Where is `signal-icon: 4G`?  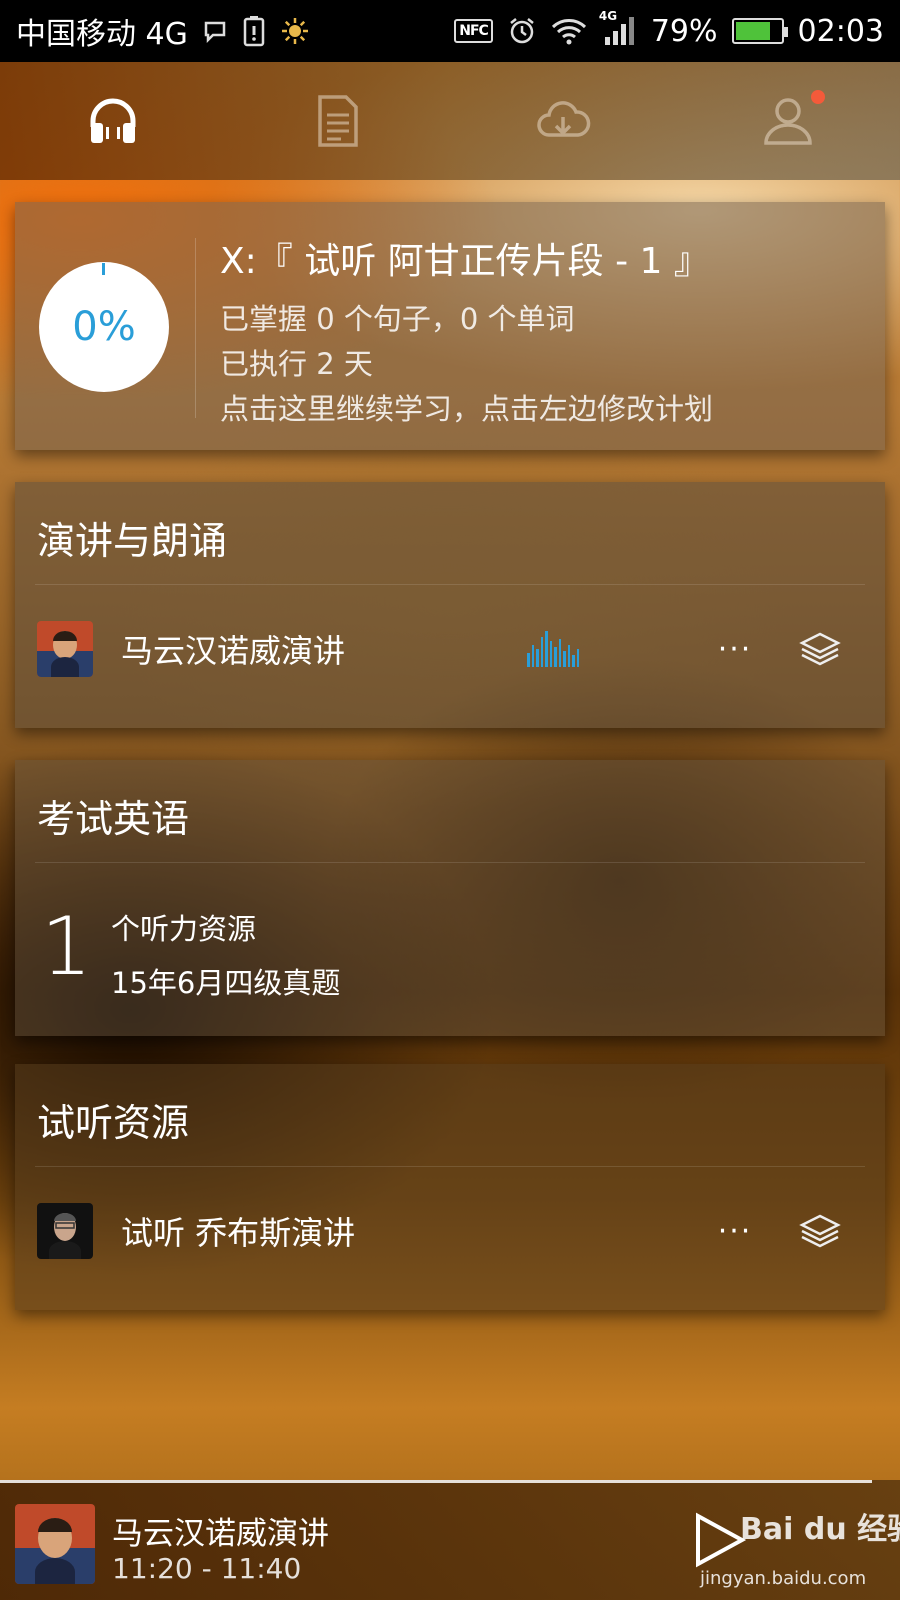 signal-icon: 4G is located at coordinates (618, 28).